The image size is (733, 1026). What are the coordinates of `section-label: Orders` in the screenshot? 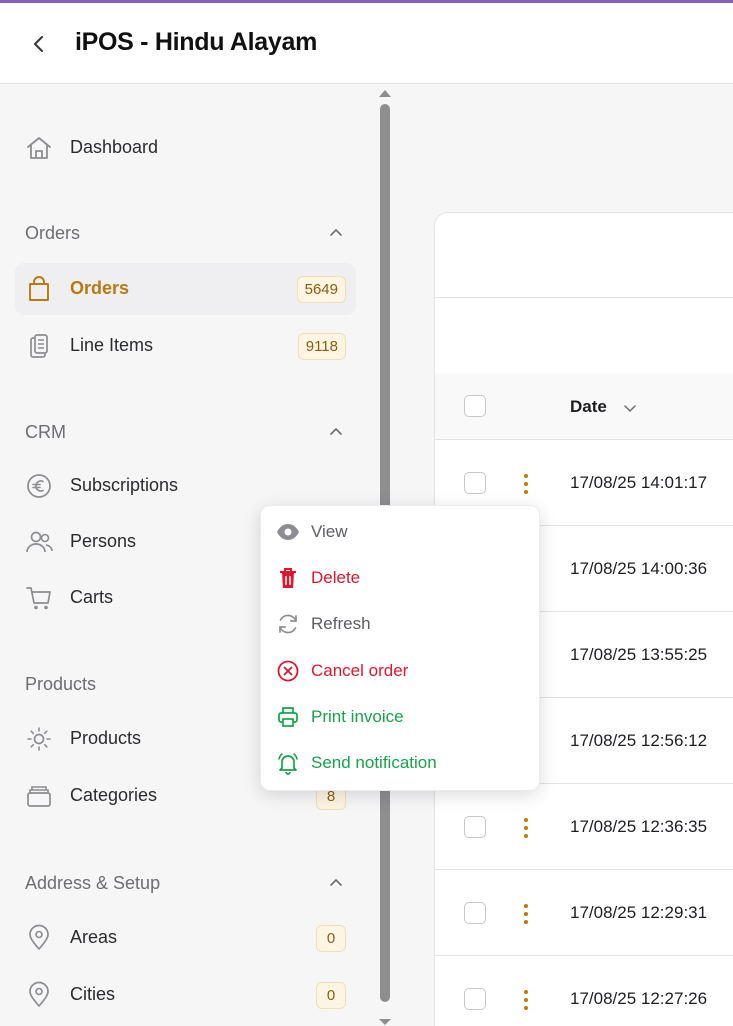 It's located at (53, 233).